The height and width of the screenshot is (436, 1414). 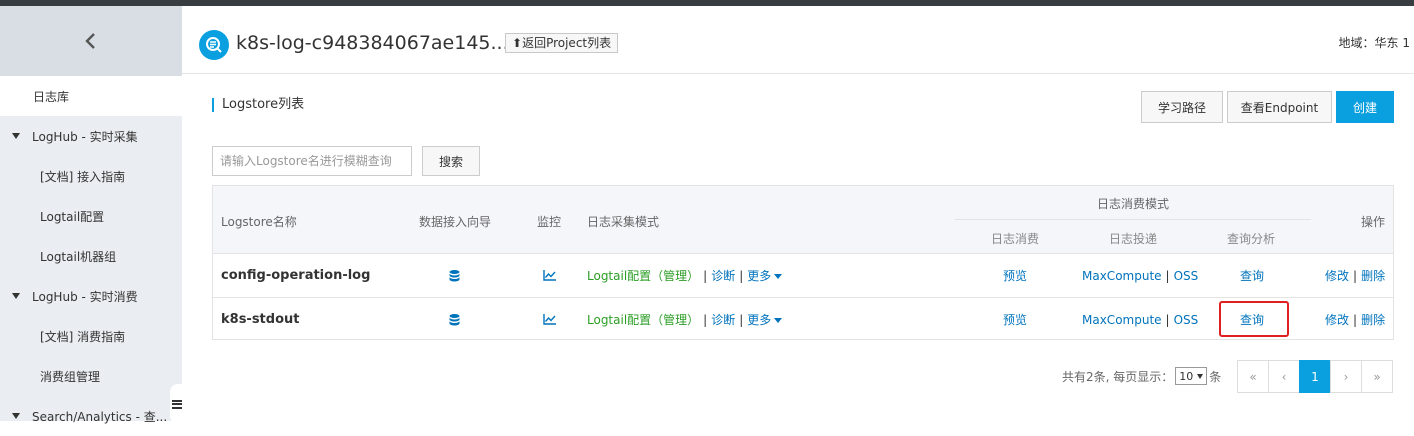 I want to click on learning-path-button: 学习路径, so click(x=1182, y=107).